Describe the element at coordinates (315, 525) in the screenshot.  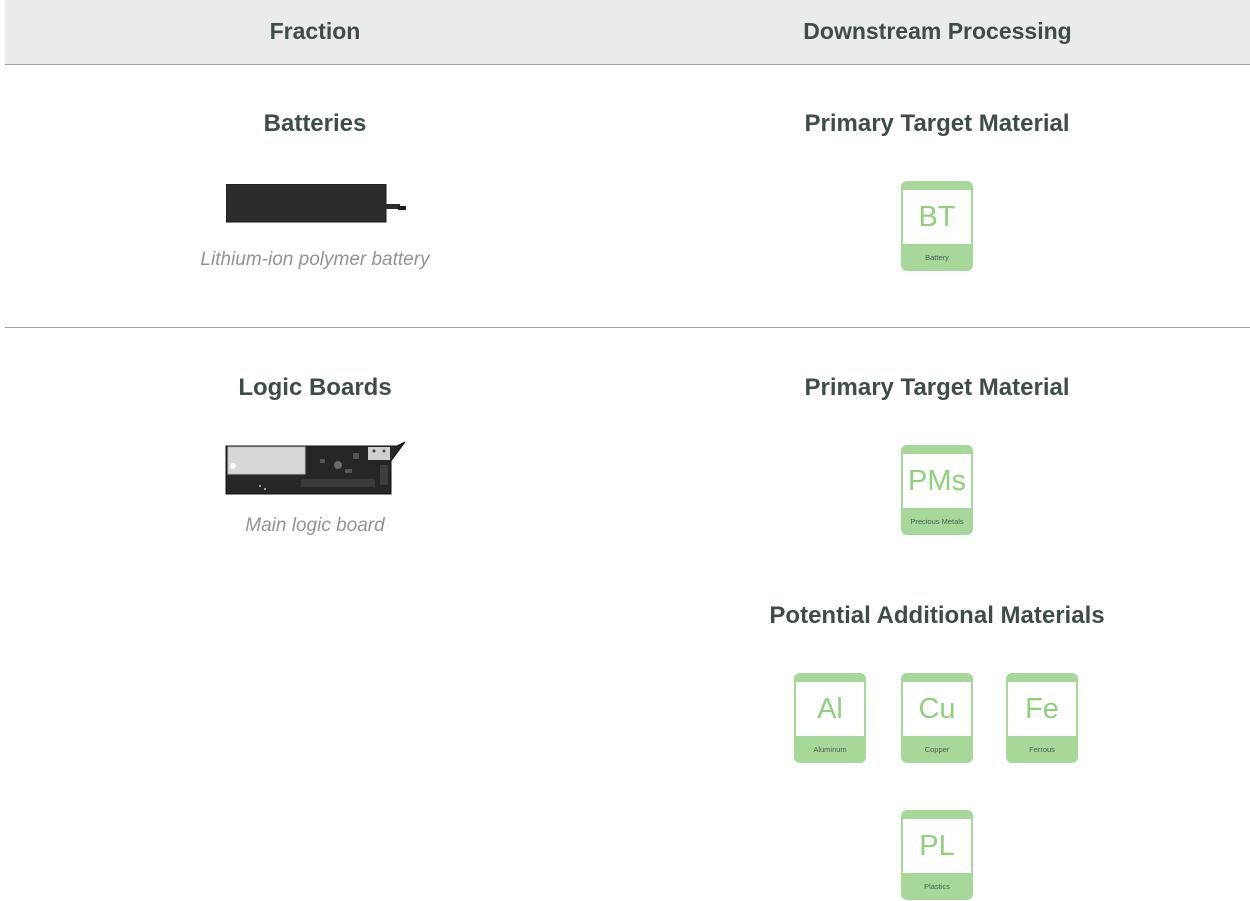
I see `logic-boards-image-caption: Main logic board` at that location.